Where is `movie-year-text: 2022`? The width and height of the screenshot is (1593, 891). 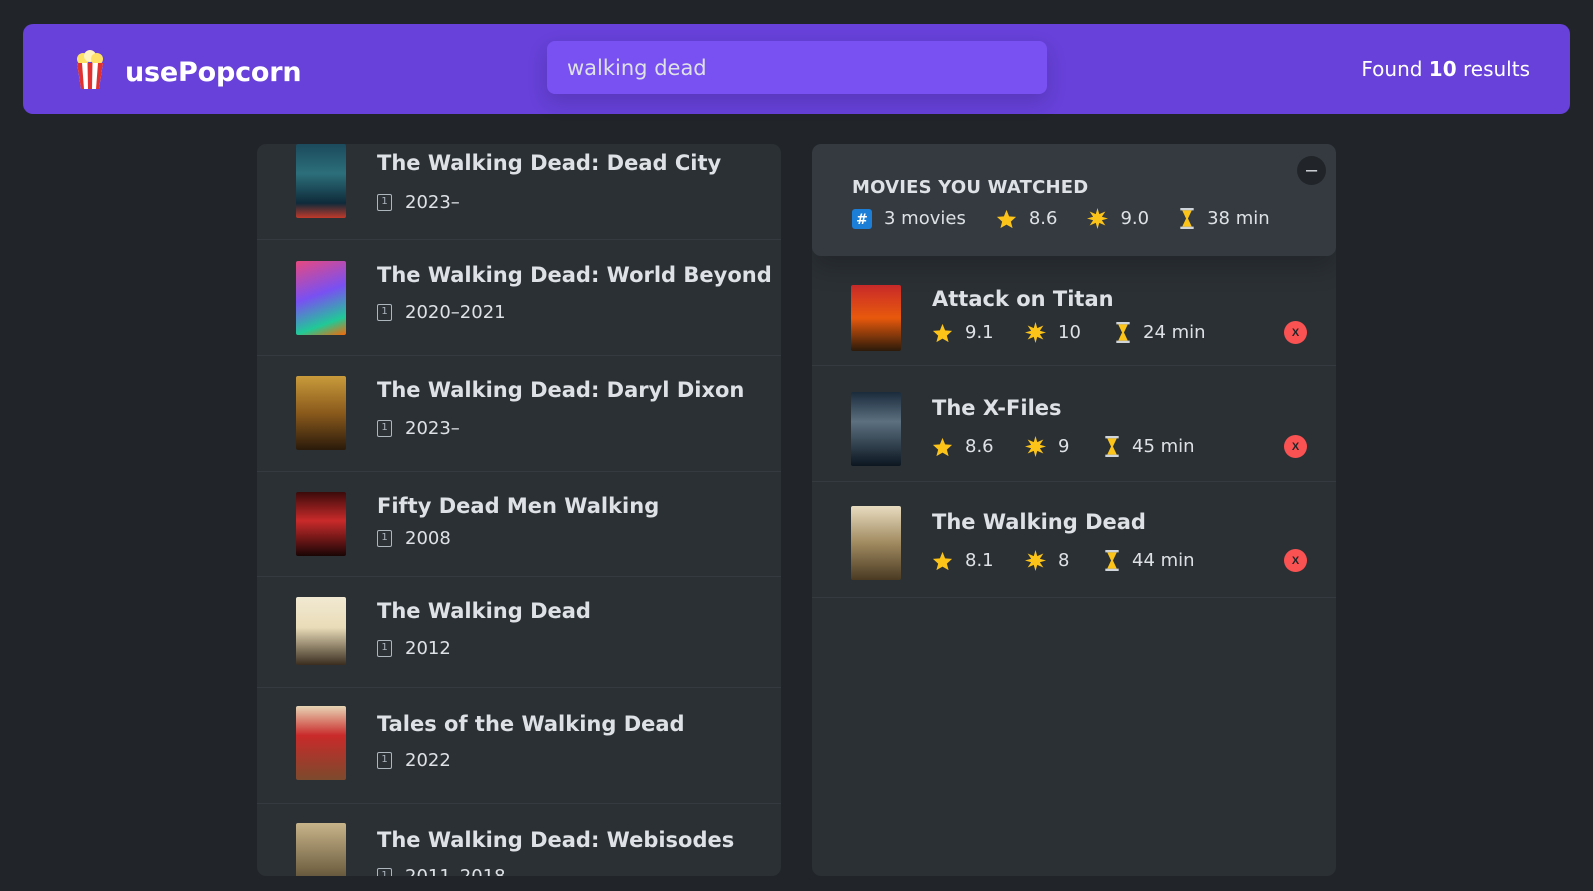 movie-year-text: 2022 is located at coordinates (428, 760).